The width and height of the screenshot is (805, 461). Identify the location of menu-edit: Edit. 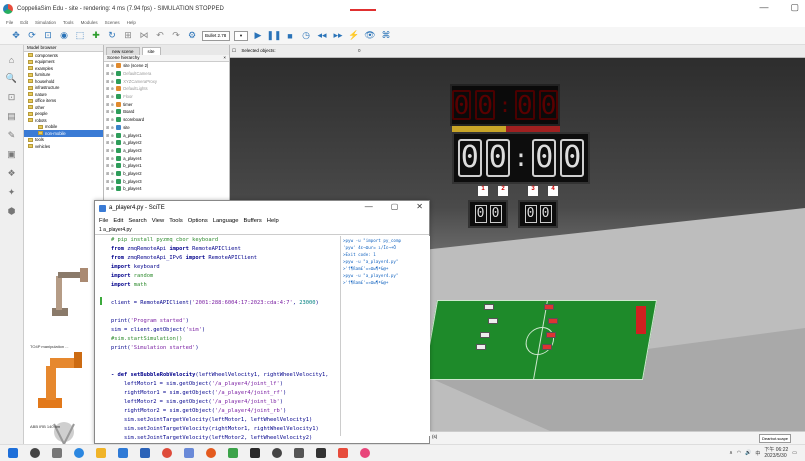
(24, 22).